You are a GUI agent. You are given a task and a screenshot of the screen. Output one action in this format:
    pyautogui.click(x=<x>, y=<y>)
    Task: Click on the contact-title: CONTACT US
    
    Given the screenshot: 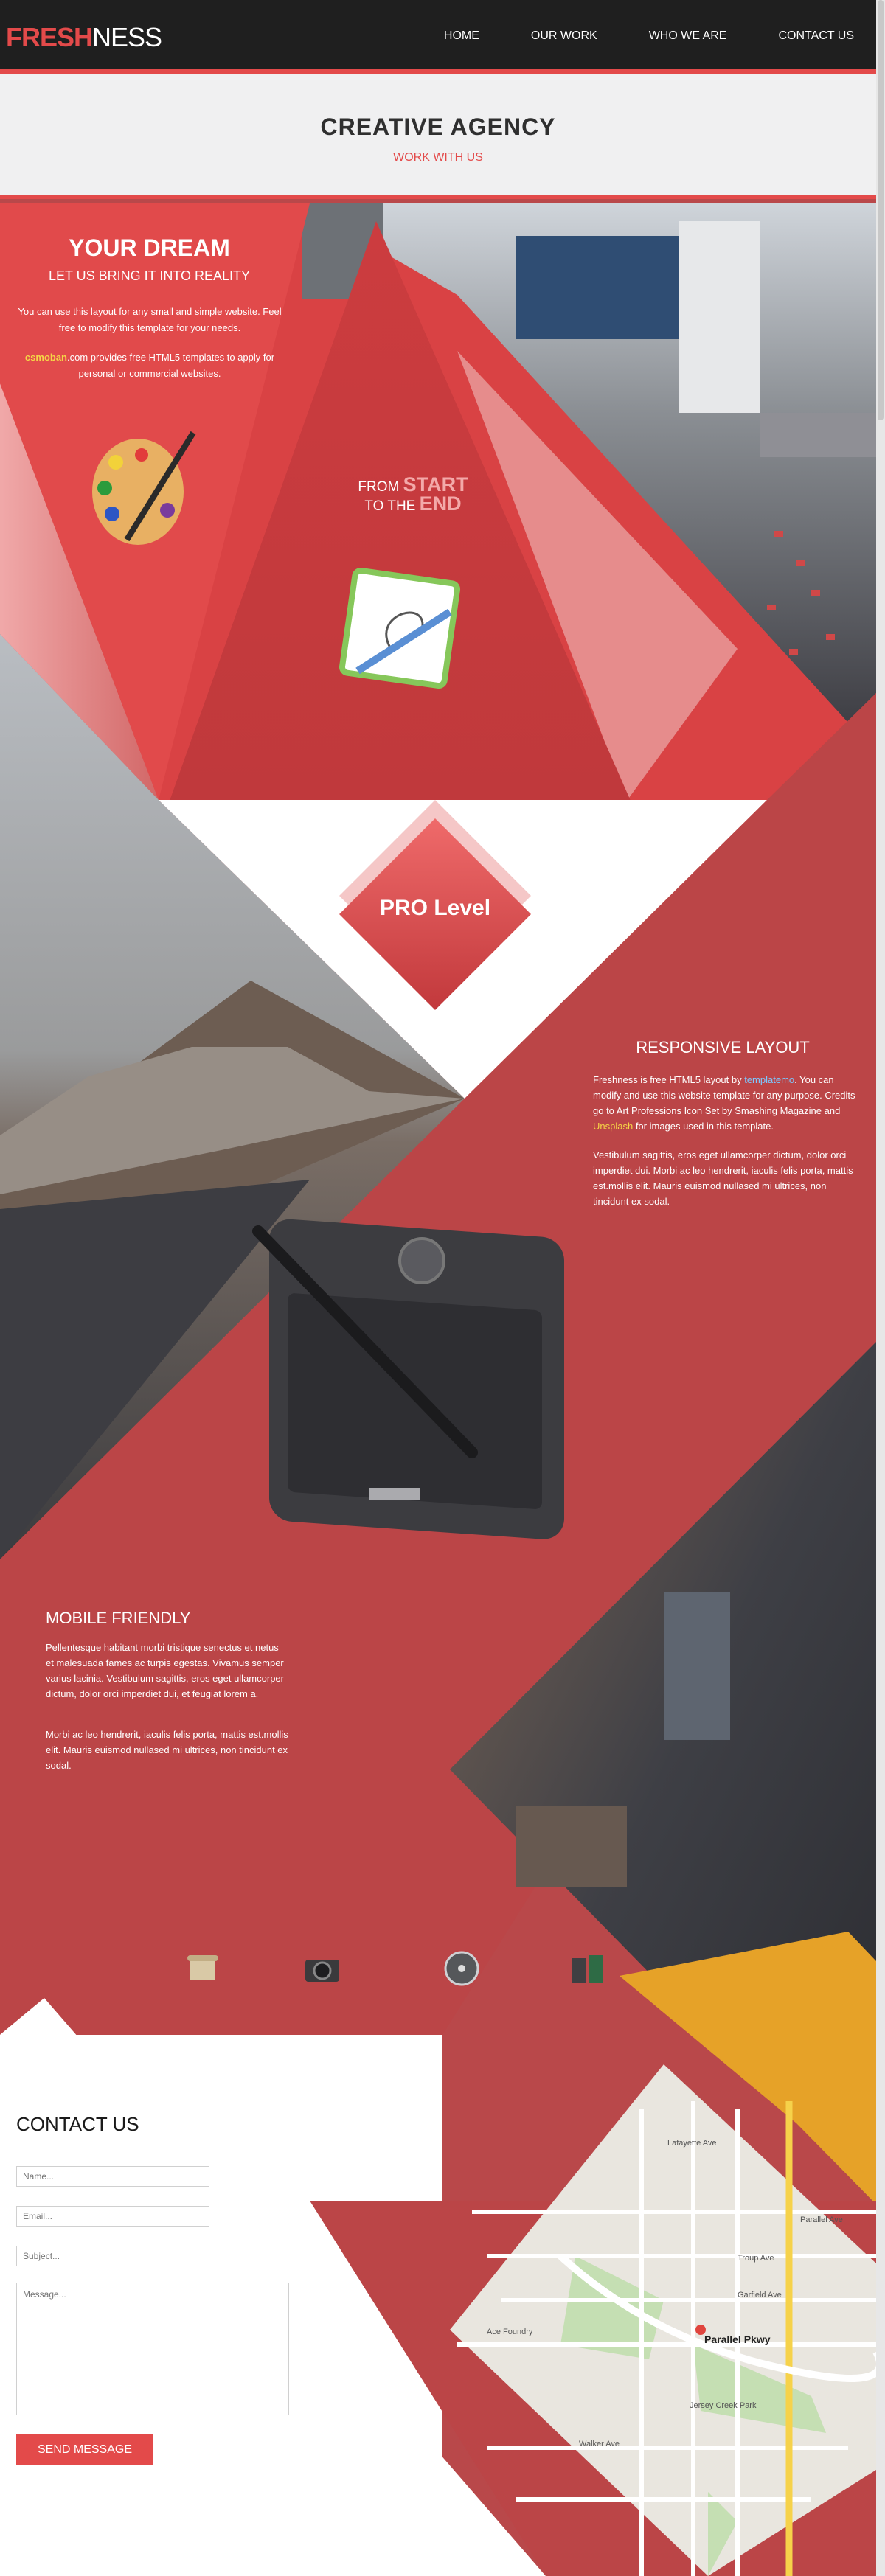 What is the action you would take?
    pyautogui.click(x=77, y=2124)
    